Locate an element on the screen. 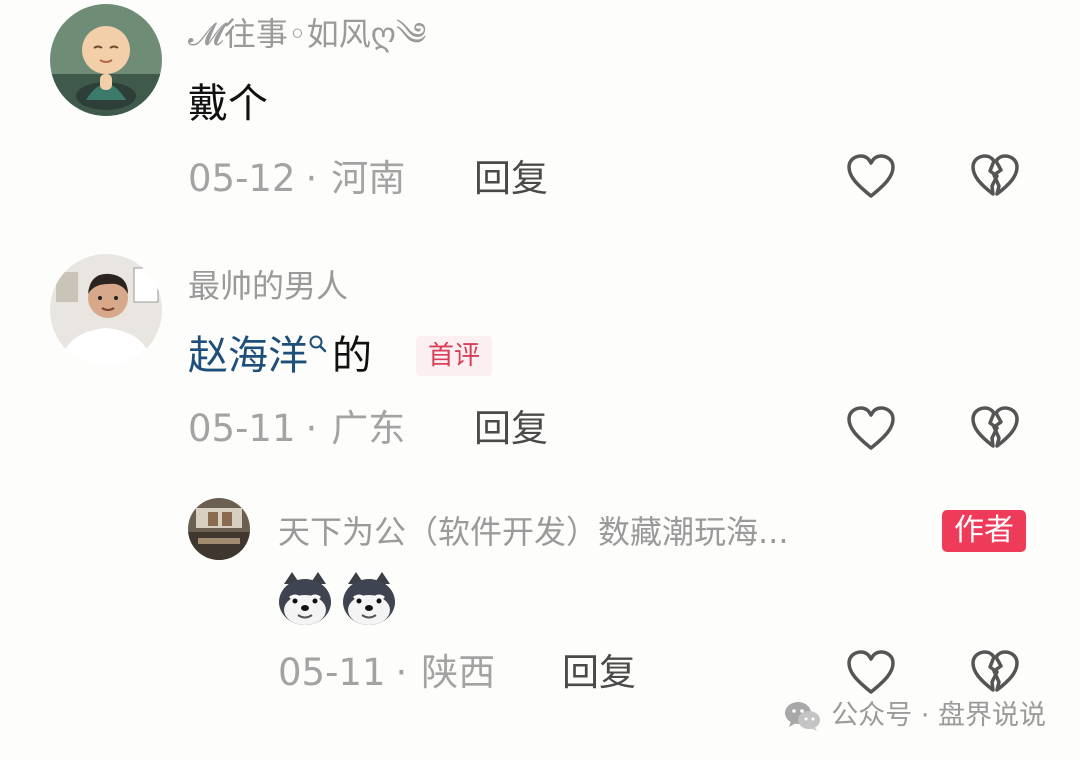 The width and height of the screenshot is (1080, 760). mention-link: 赵海洋 is located at coordinates (248, 356).